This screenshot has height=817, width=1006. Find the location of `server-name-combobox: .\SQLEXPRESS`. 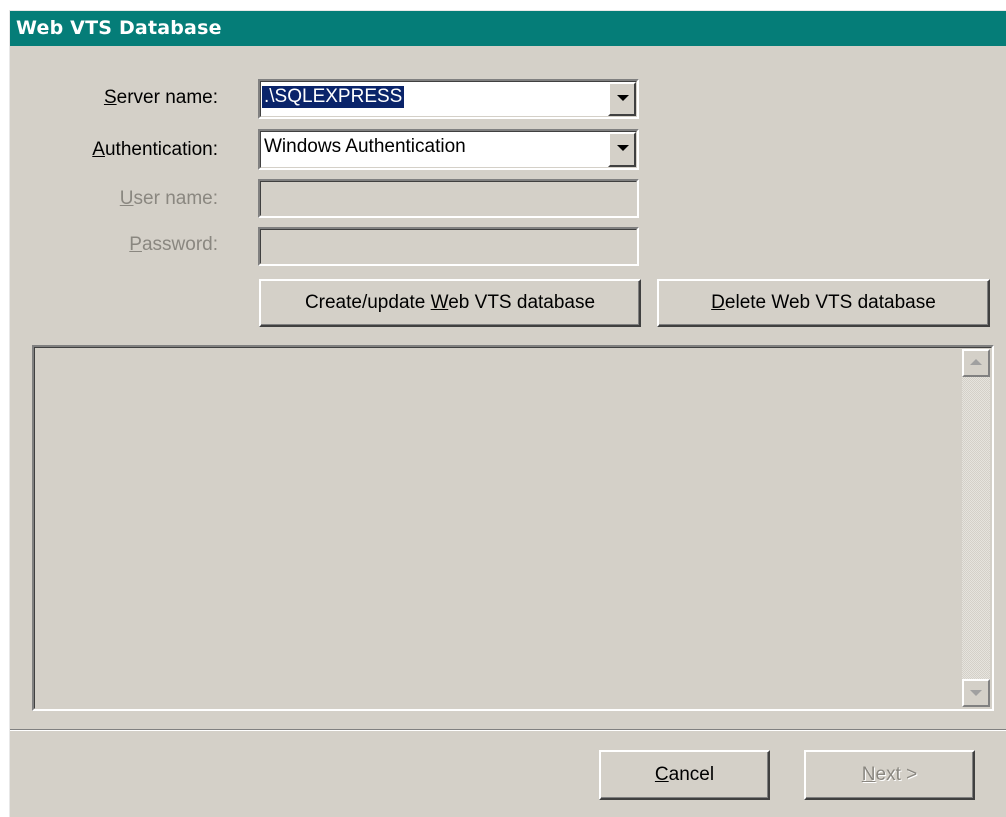

server-name-combobox: .\SQLEXPRESS is located at coordinates (448, 99).